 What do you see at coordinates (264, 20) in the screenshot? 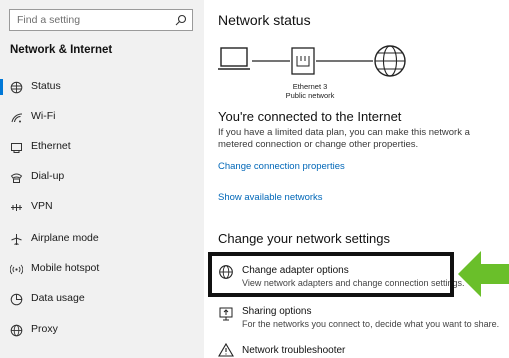
I see `page-title: Network status` at bounding box center [264, 20].